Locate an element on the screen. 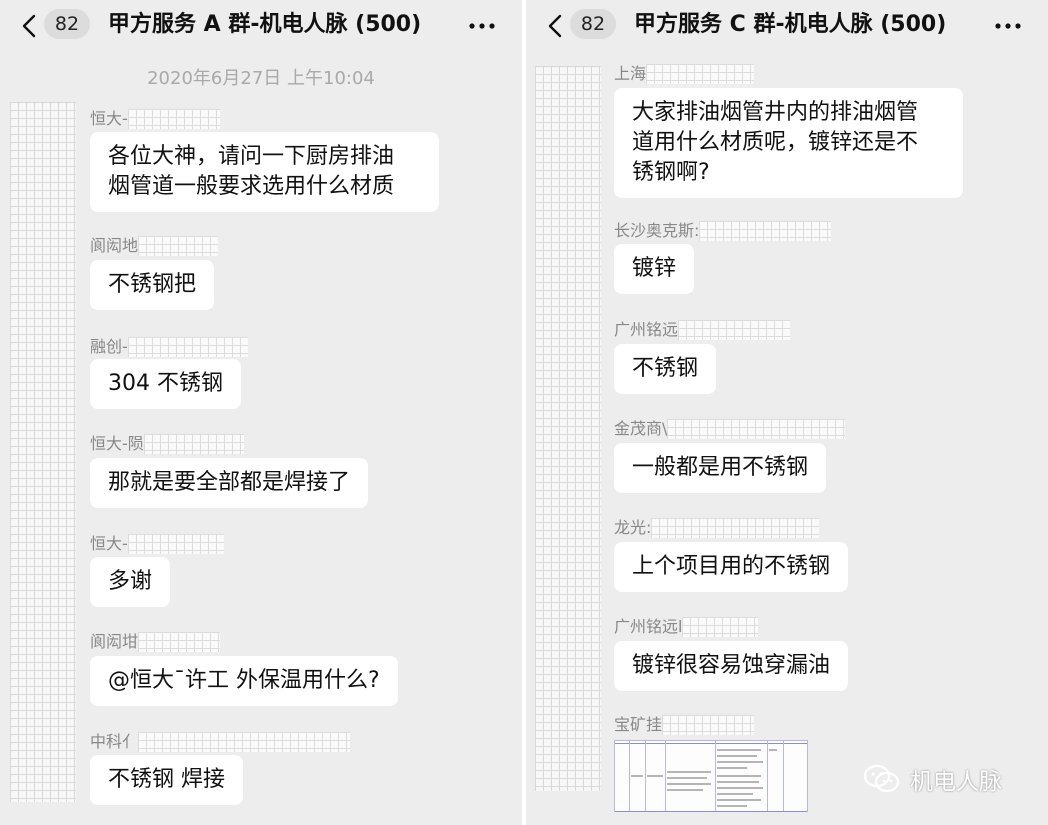  message-bubble: 镀锌很容易蚀穿漏油 is located at coordinates (731, 666).